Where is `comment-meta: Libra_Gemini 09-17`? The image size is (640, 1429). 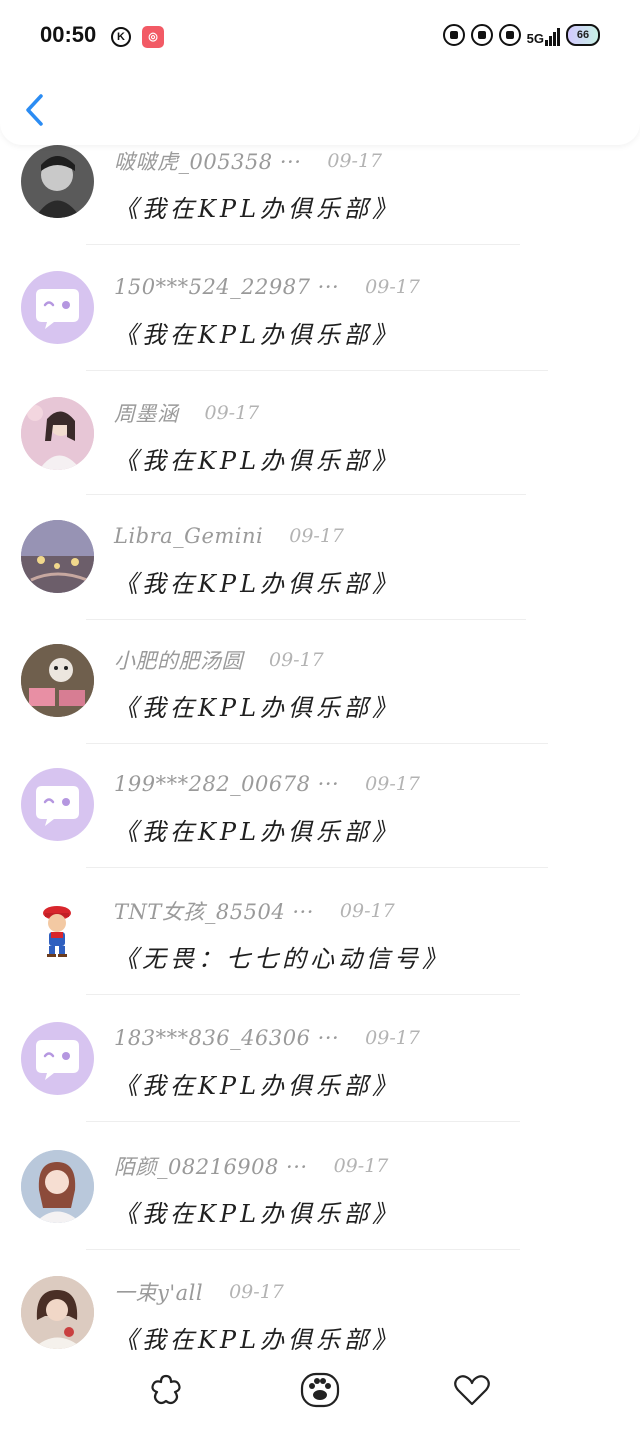
comment-meta: Libra_Gemini 09-17 is located at coordinates (229, 536).